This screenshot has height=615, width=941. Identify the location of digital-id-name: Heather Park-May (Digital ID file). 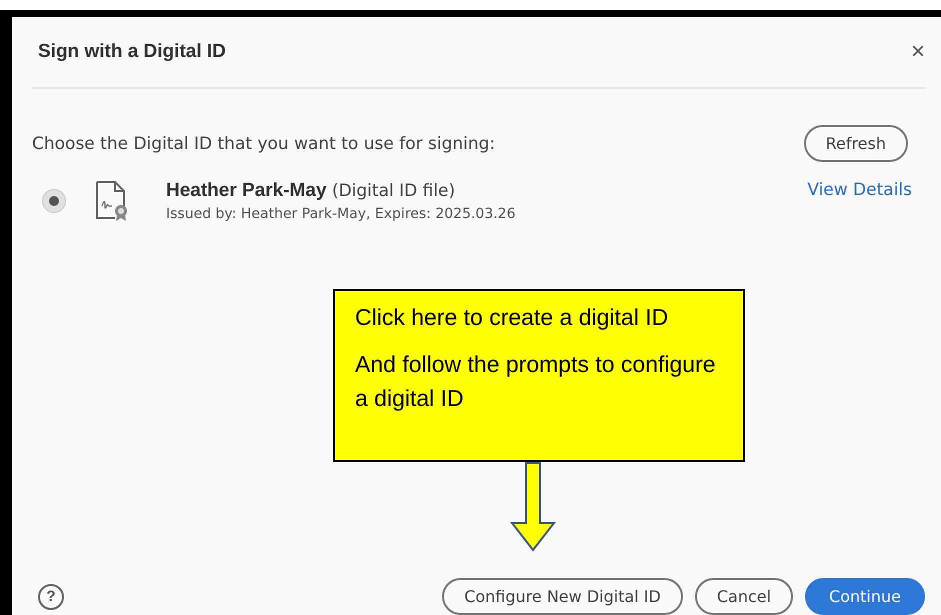
(311, 191).